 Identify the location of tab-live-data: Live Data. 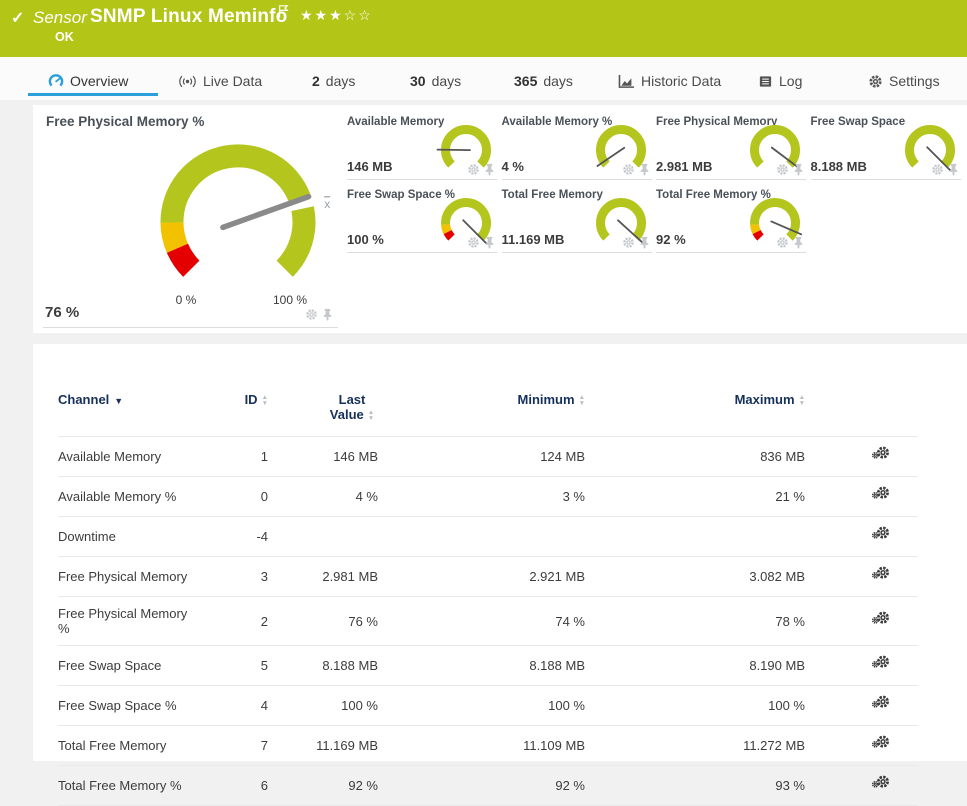
(220, 81).